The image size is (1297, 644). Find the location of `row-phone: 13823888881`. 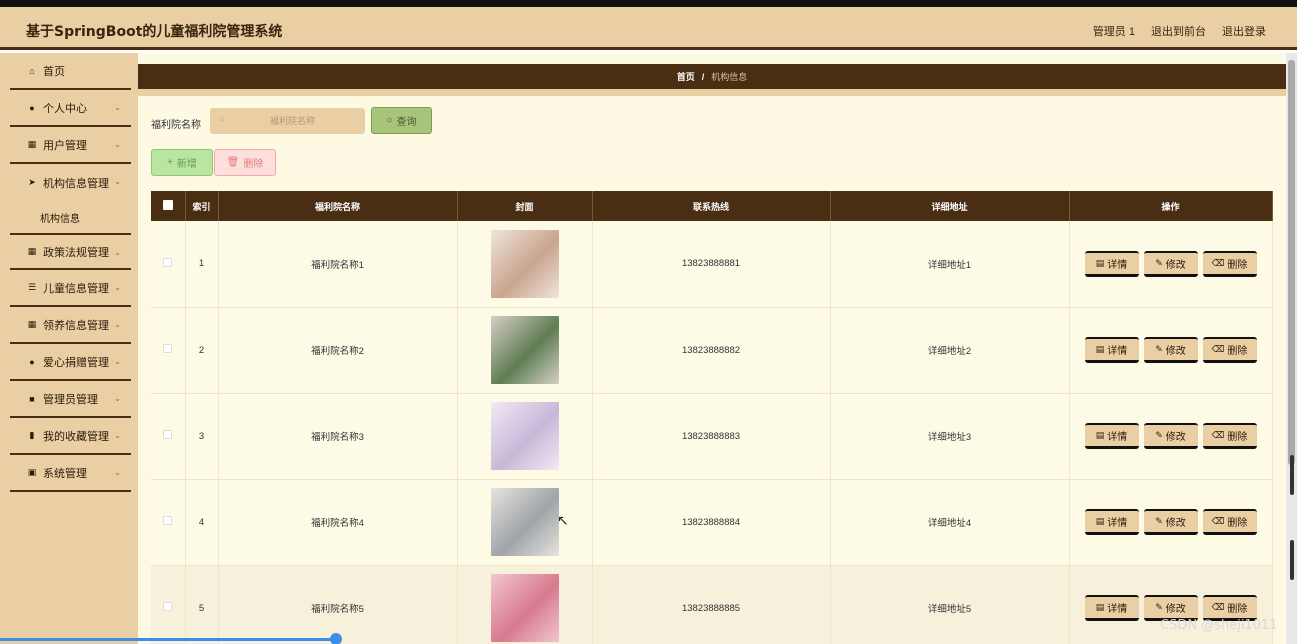

row-phone: 13823888881 is located at coordinates (711, 264).